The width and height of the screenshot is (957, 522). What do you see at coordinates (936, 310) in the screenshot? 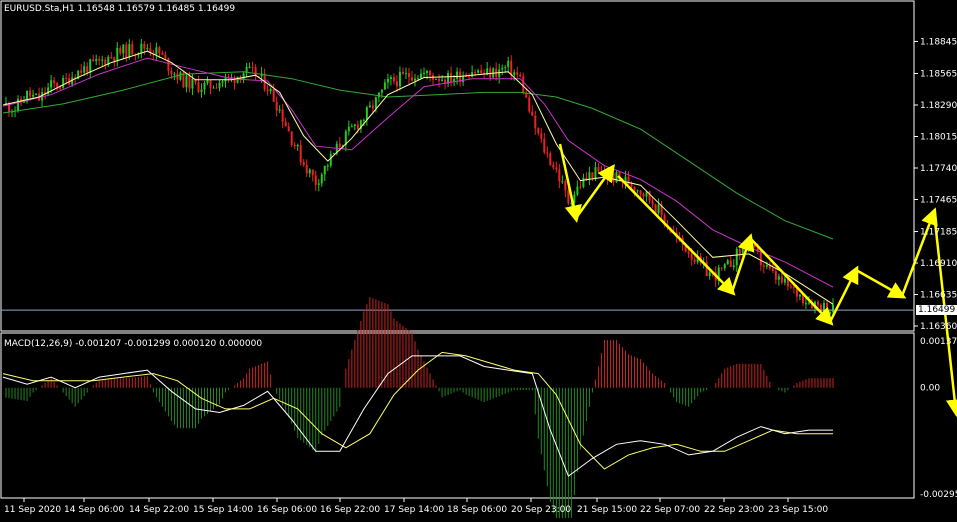
I see `current-price-tag: 1.16499` at bounding box center [936, 310].